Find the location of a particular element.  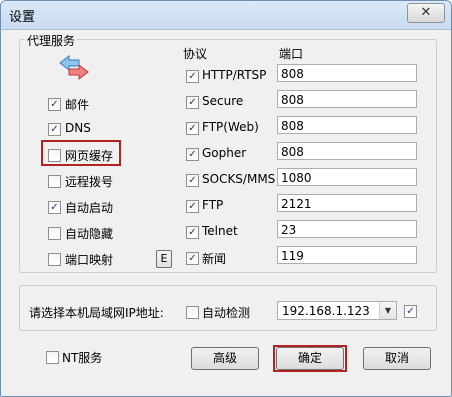

service-label-remote-dial: 远程拨号 is located at coordinates (89, 182).